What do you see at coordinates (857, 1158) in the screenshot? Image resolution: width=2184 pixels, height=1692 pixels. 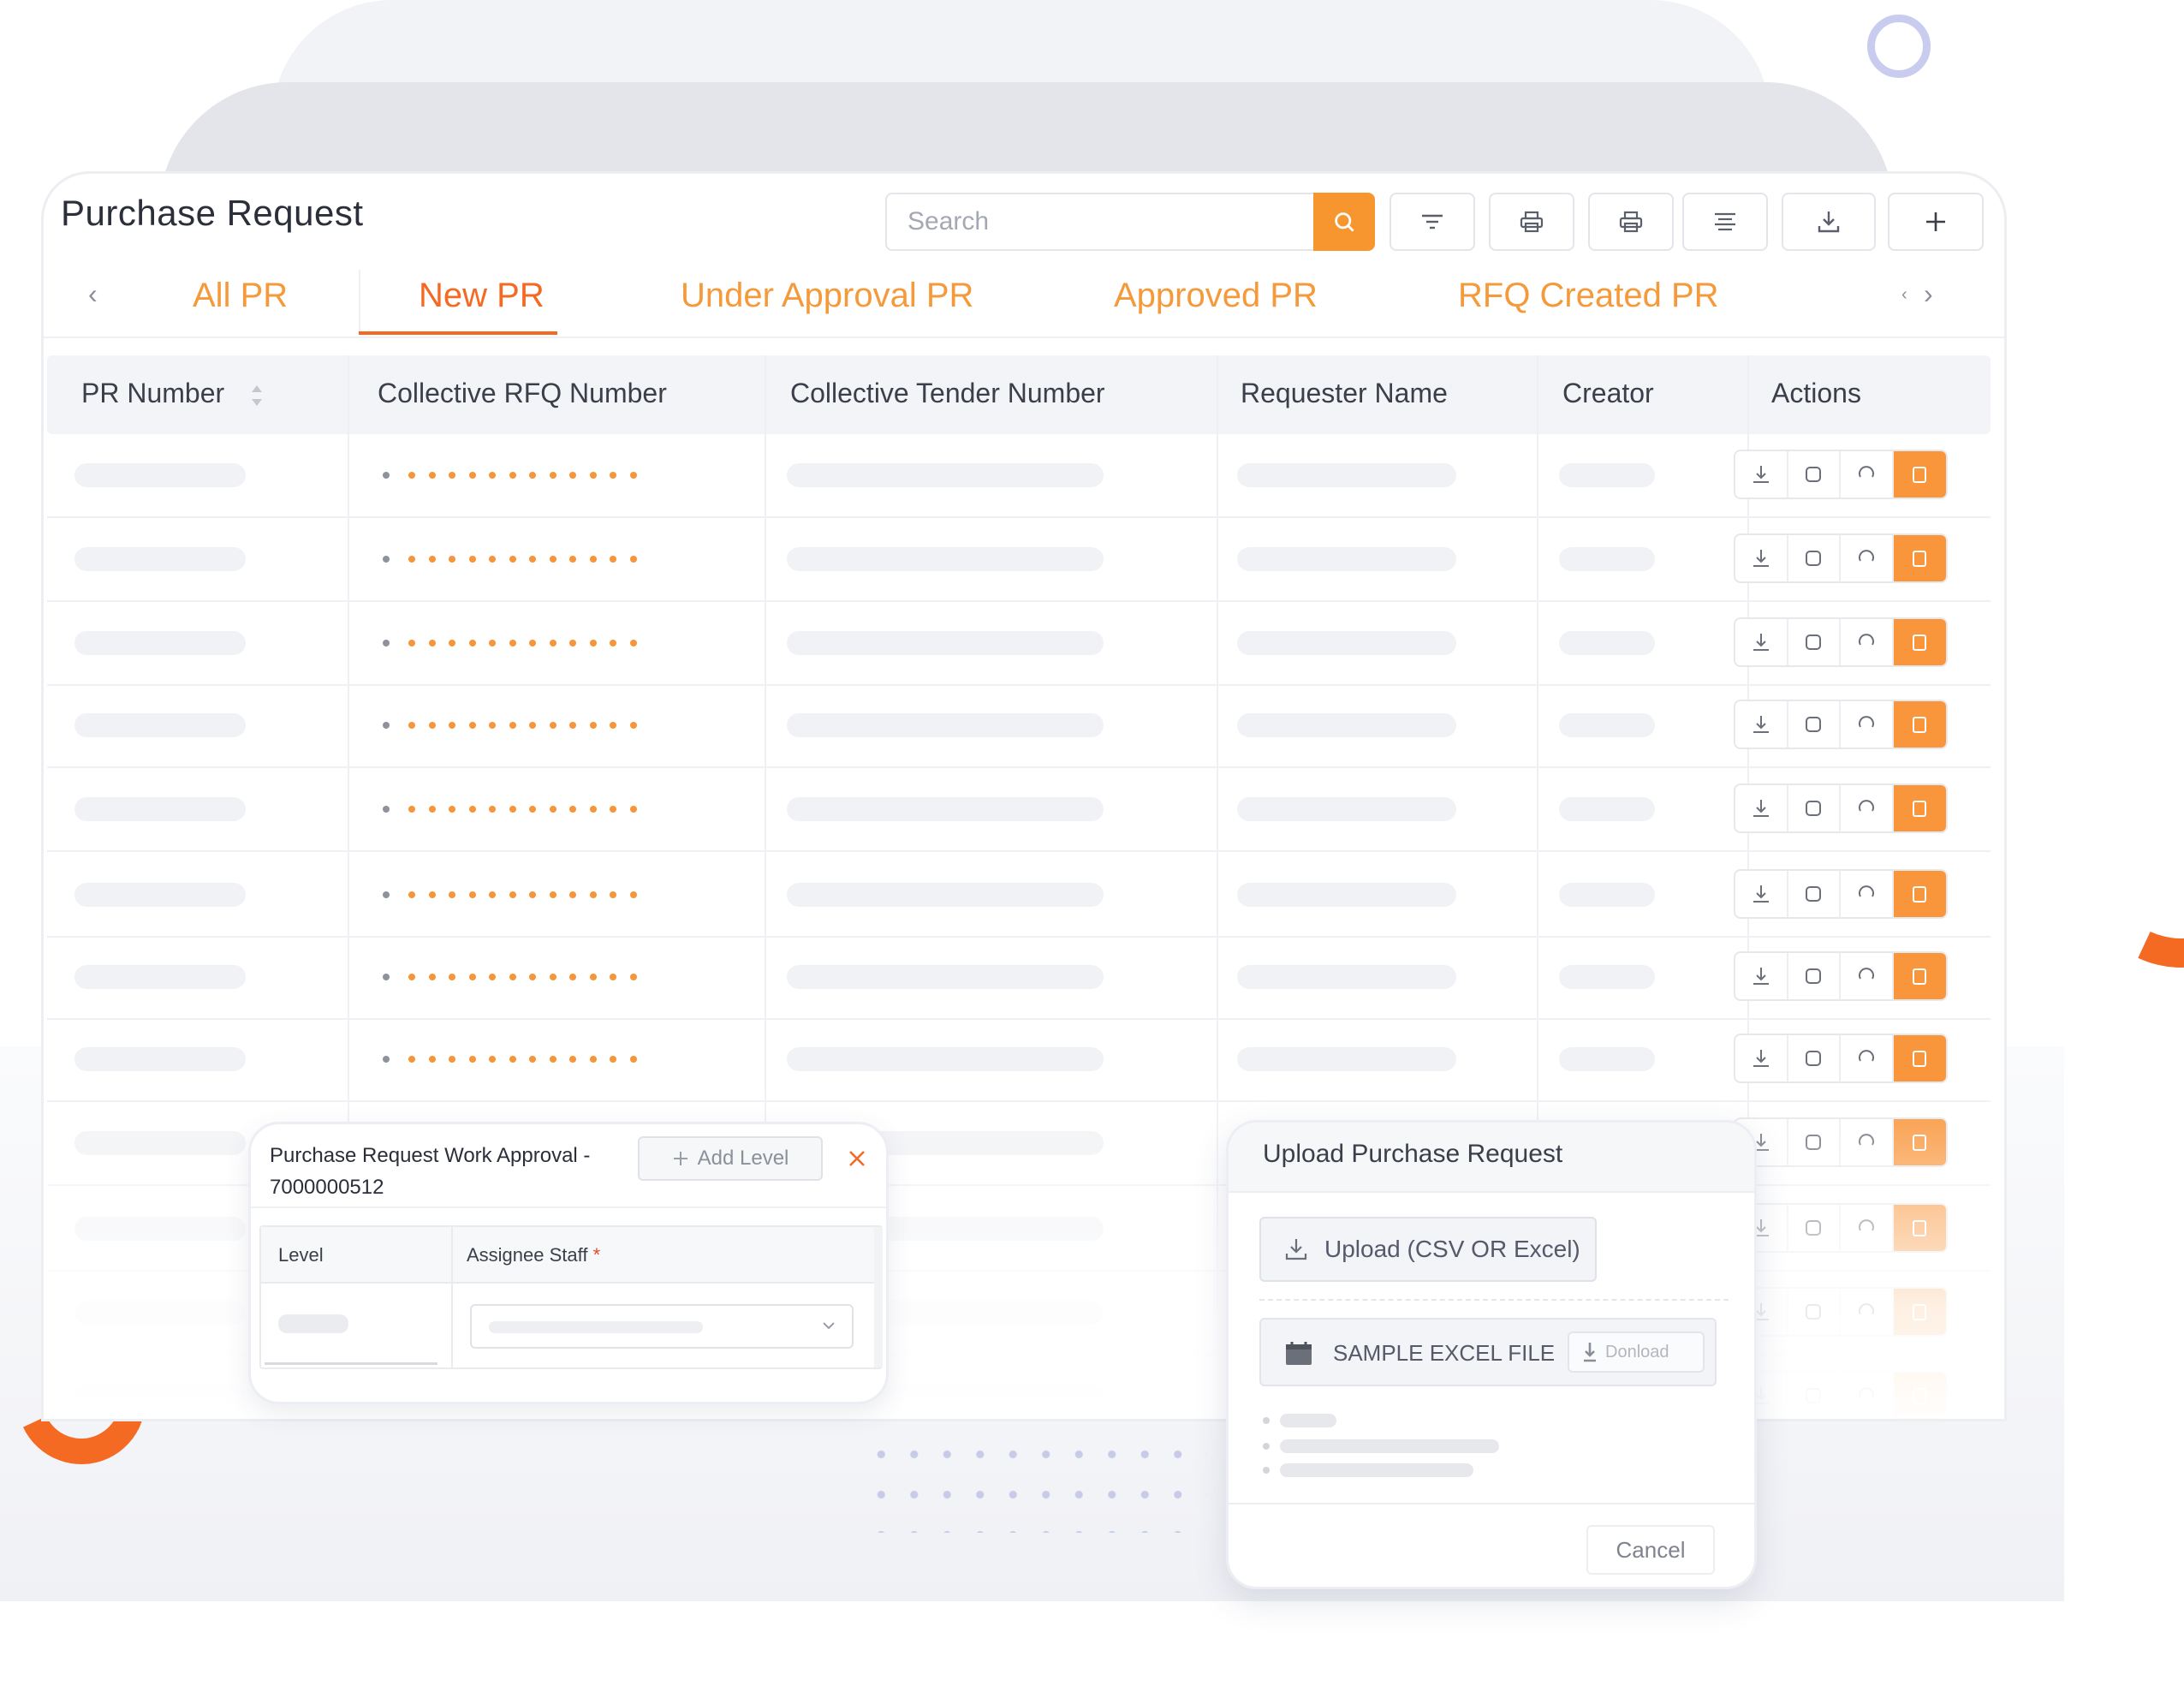 I see `close-button` at bounding box center [857, 1158].